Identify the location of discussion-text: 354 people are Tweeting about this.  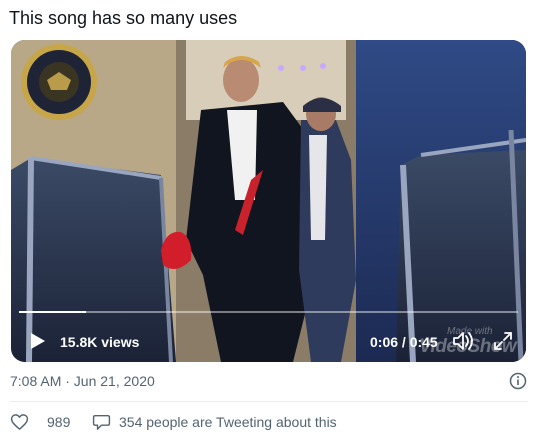
(228, 422).